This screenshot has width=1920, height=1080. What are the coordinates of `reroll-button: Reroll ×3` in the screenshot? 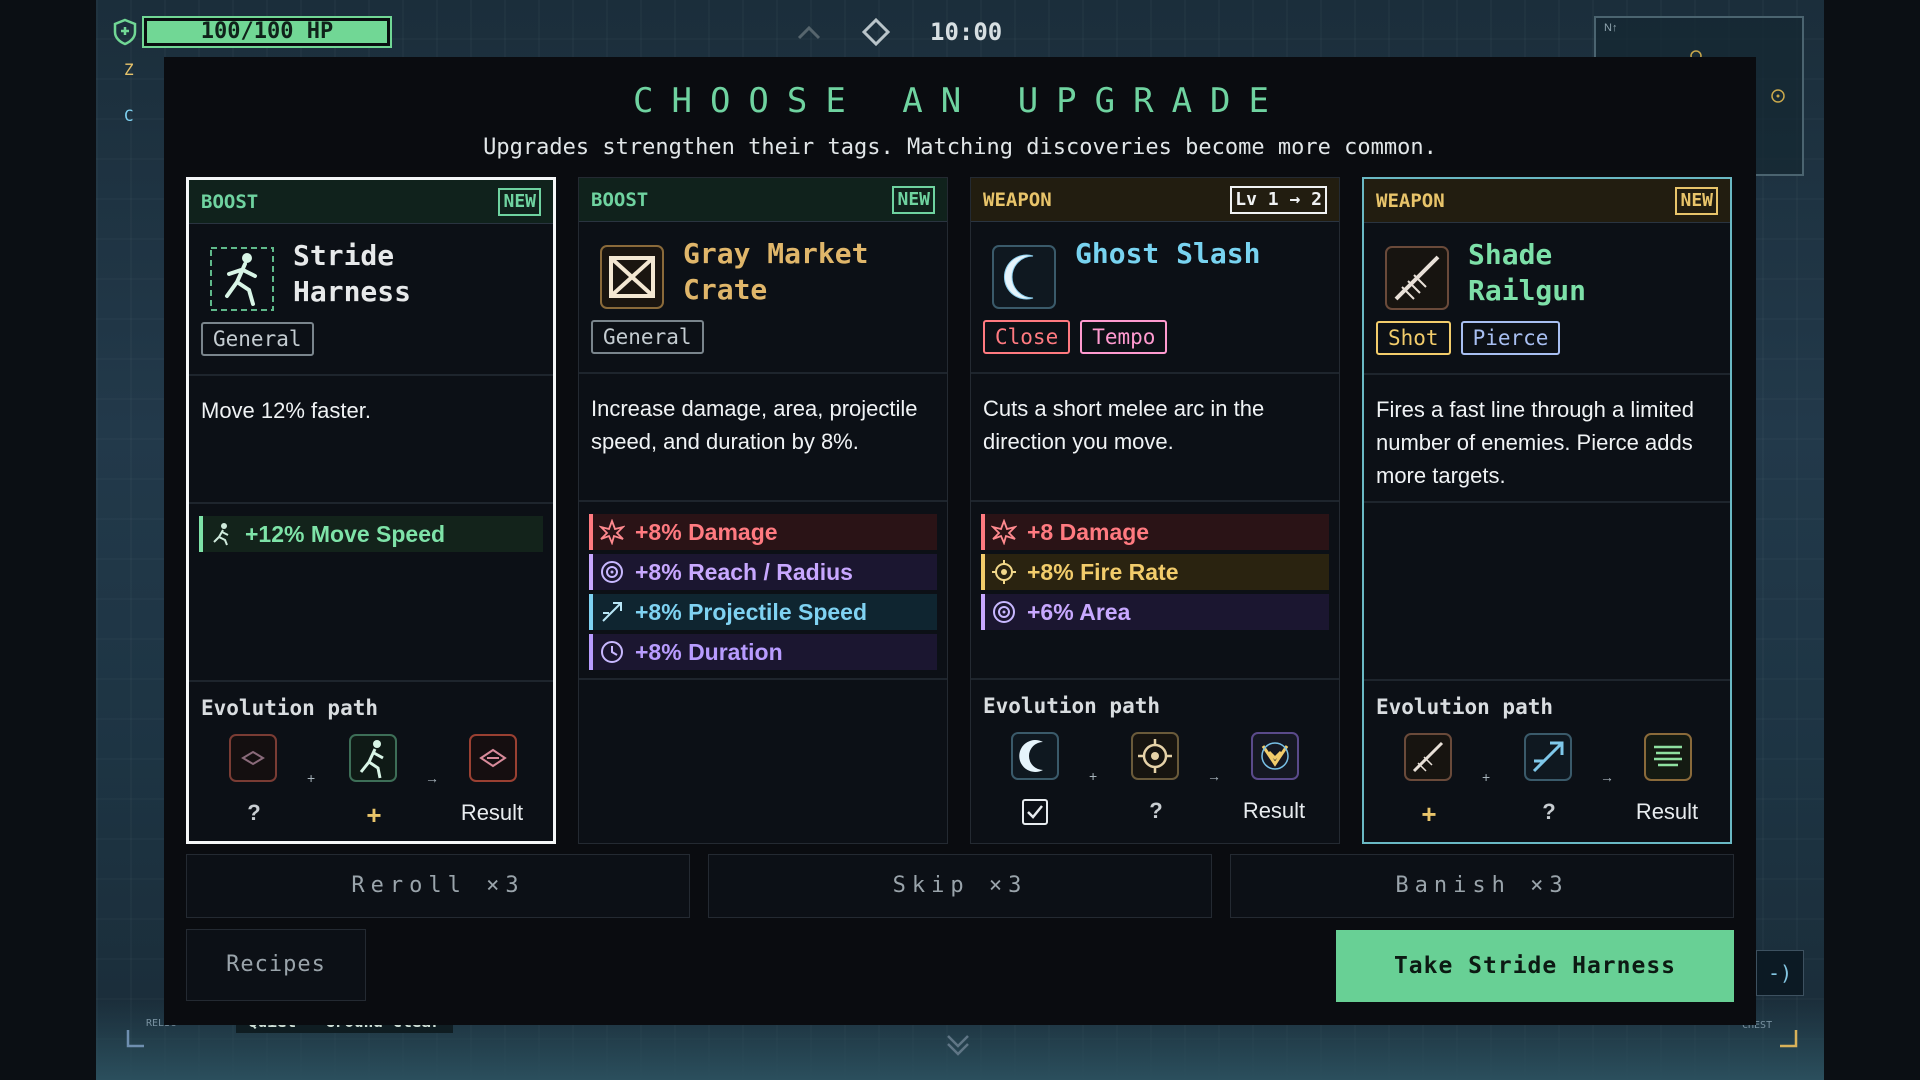 It's located at (438, 886).